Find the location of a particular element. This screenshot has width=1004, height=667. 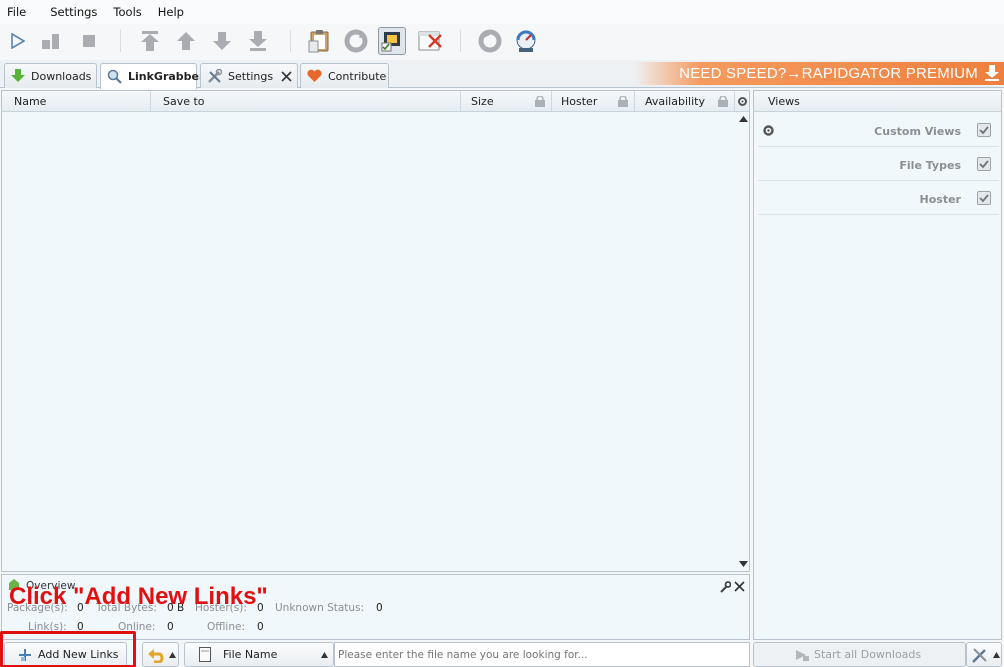

pause-icon is located at coordinates (51, 41).